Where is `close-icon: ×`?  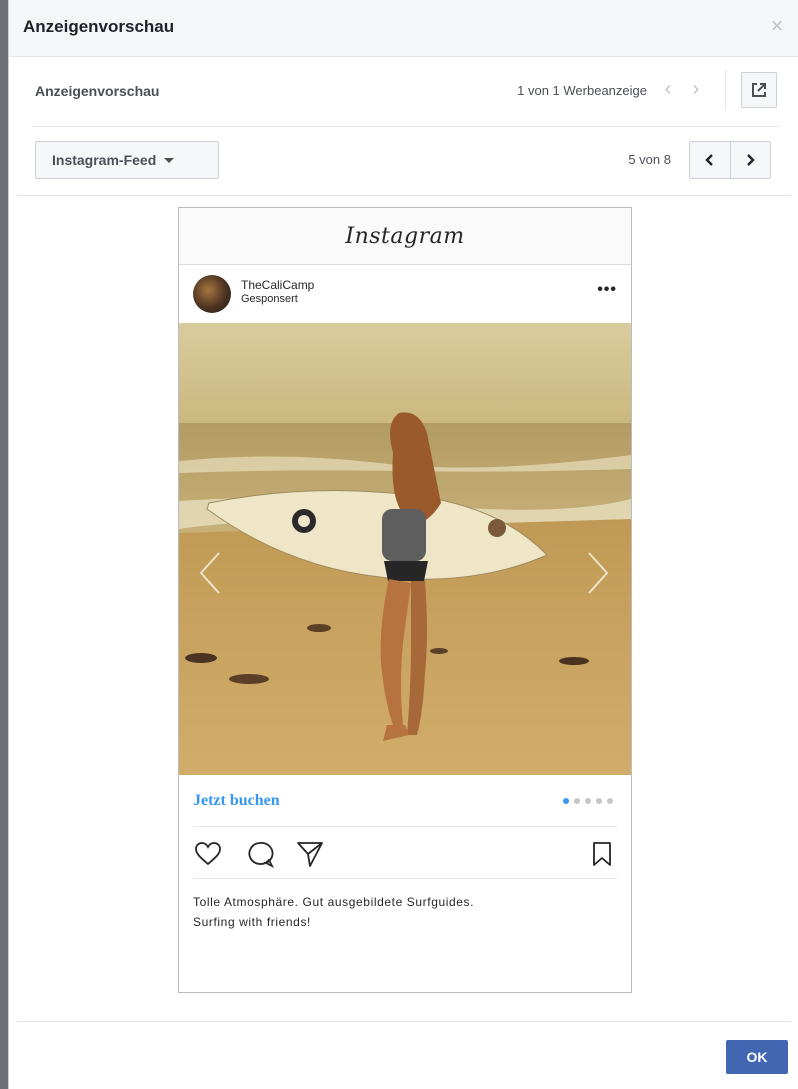 close-icon: × is located at coordinates (777, 26).